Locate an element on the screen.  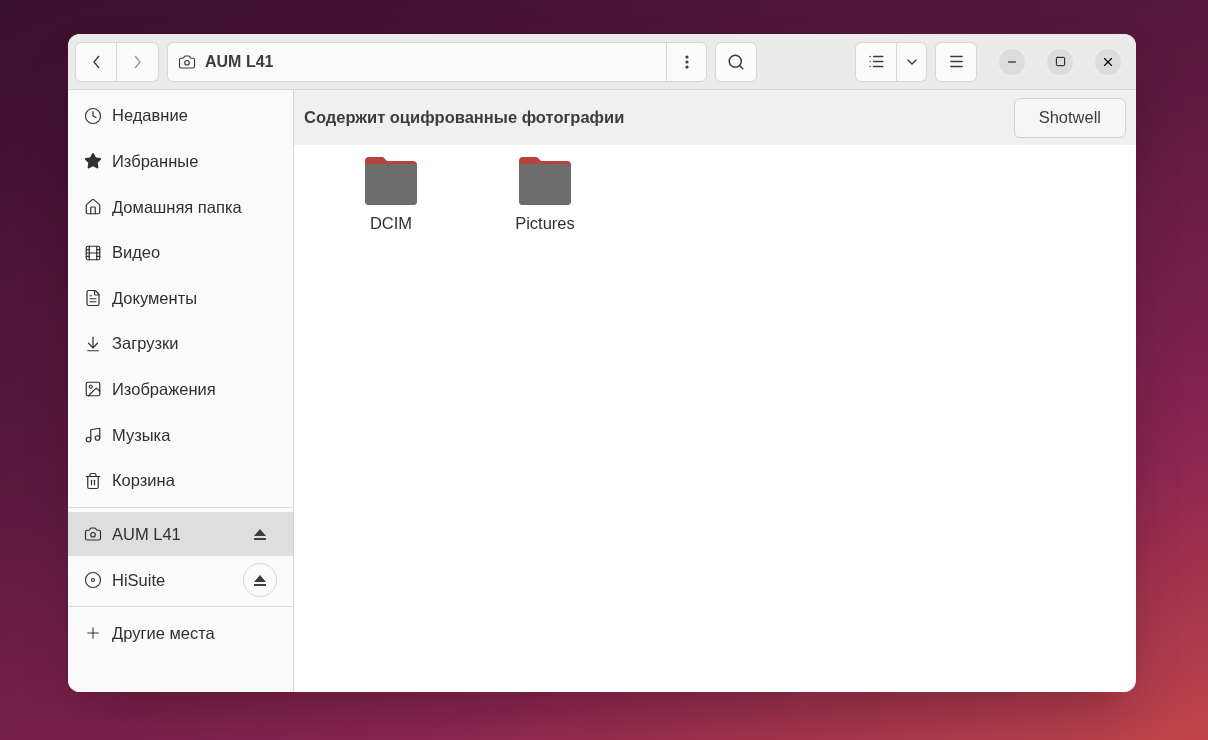
sidebar-item: Документы is located at coordinates (180, 298).